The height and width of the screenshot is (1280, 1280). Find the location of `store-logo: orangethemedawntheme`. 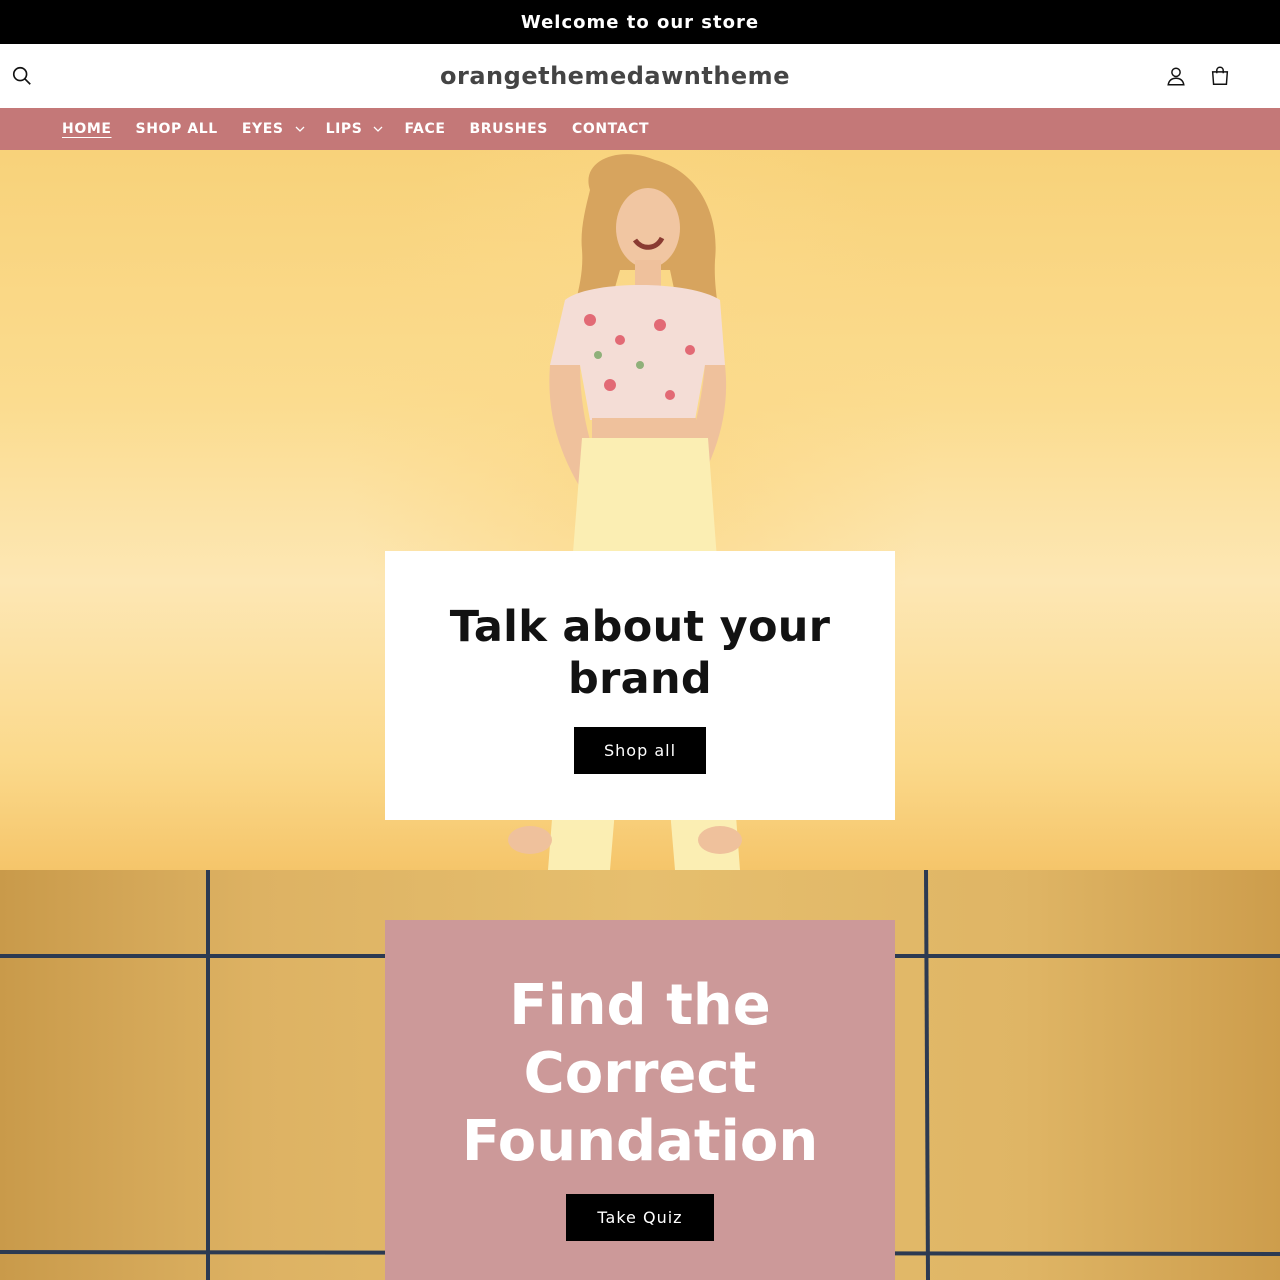

store-logo: orangethemedawntheme is located at coordinates (640, 76).